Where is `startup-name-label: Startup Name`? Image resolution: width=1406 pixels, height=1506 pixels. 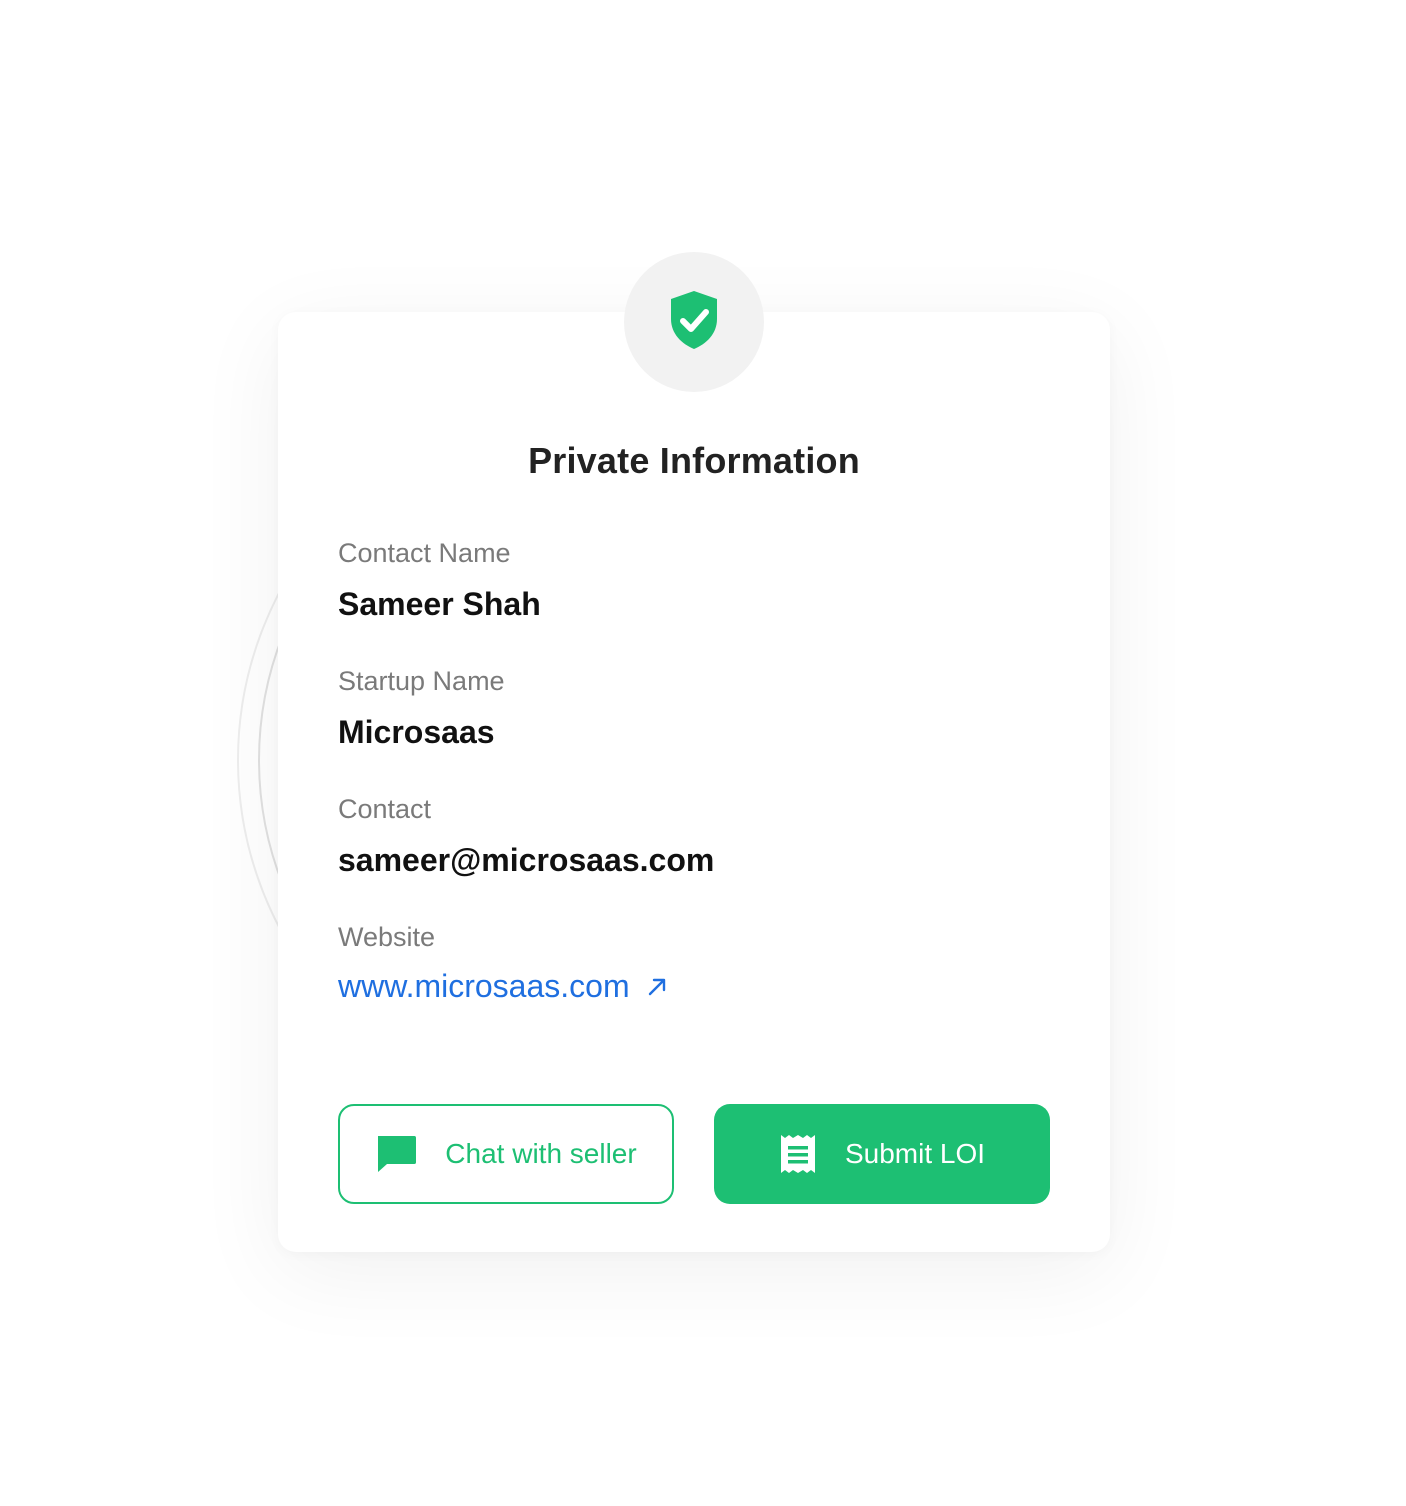 startup-name-label: Startup Name is located at coordinates (421, 681).